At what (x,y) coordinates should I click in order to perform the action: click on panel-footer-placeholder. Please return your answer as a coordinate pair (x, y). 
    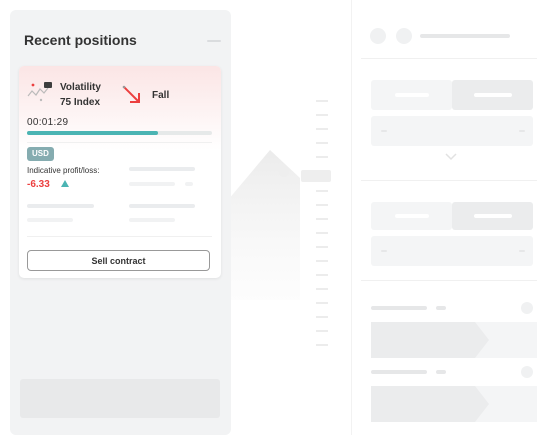
    Looking at the image, I should click on (120, 398).